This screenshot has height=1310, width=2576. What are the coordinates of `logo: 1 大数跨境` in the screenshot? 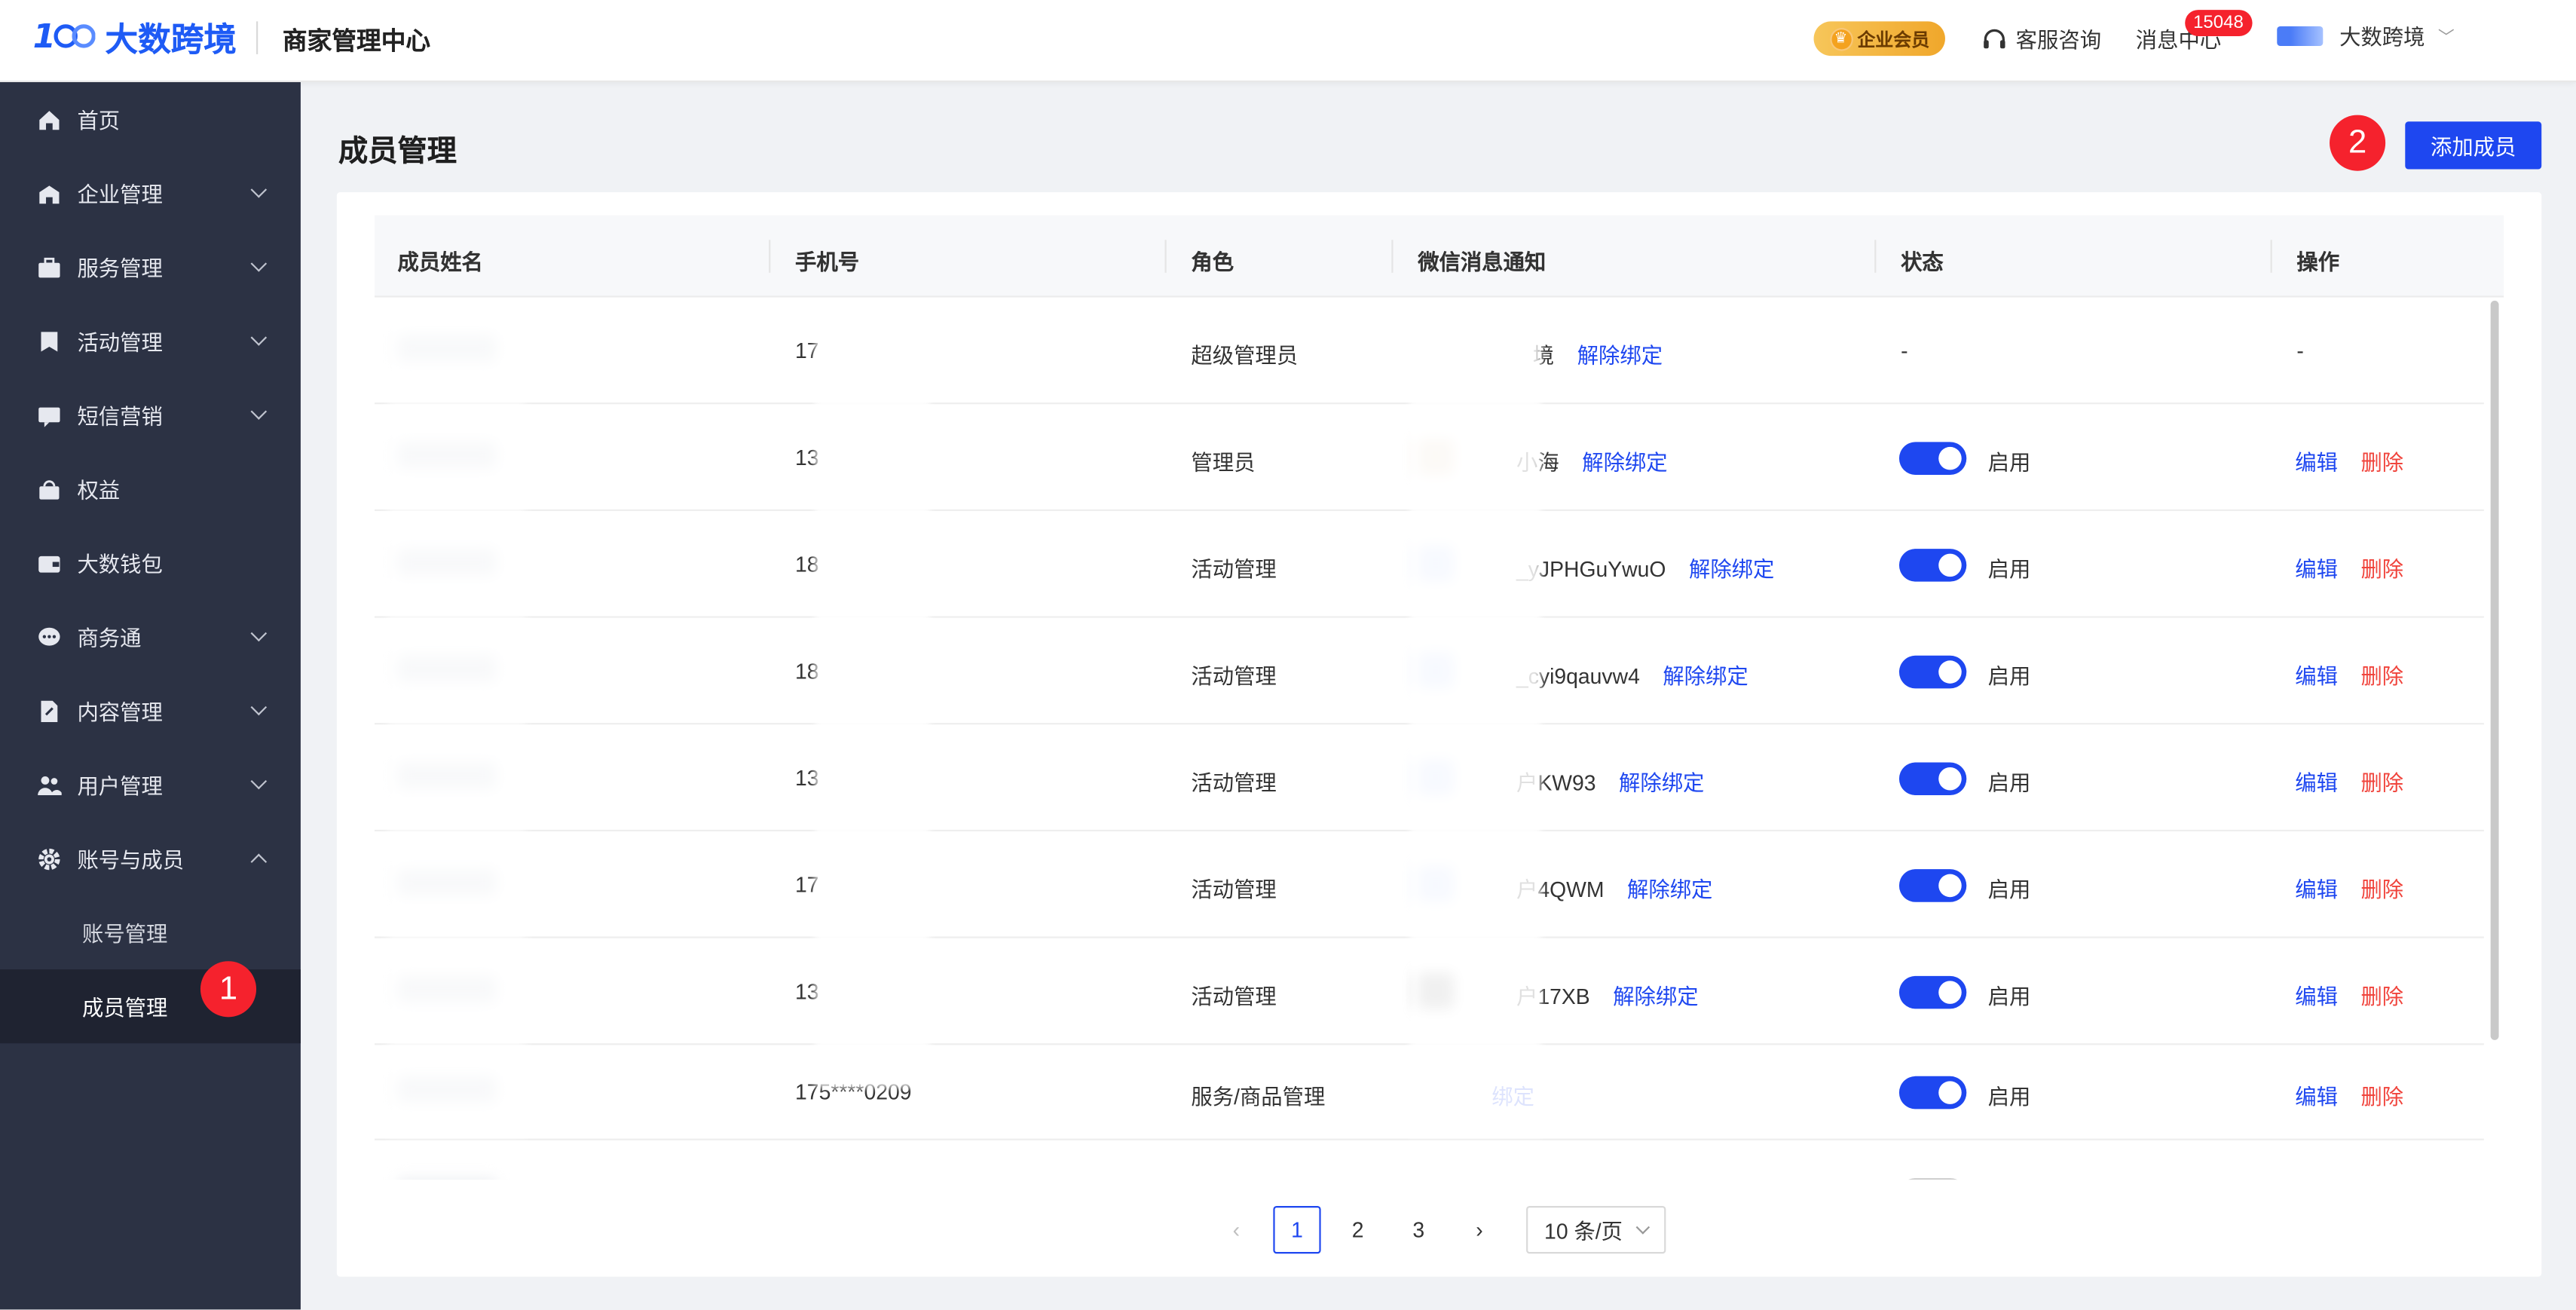 It's located at (135, 36).